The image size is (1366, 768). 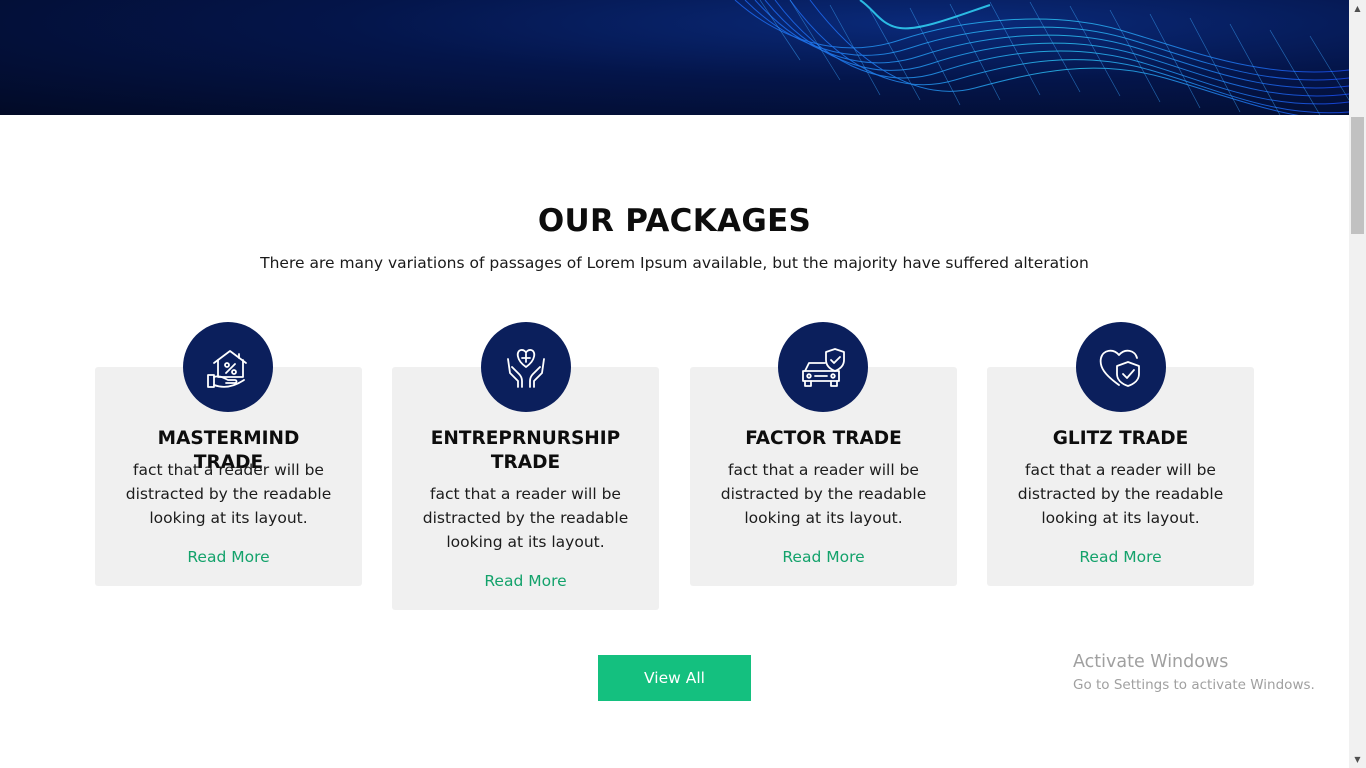 I want to click on watermark-title: Activate Windows, so click(x=1151, y=662).